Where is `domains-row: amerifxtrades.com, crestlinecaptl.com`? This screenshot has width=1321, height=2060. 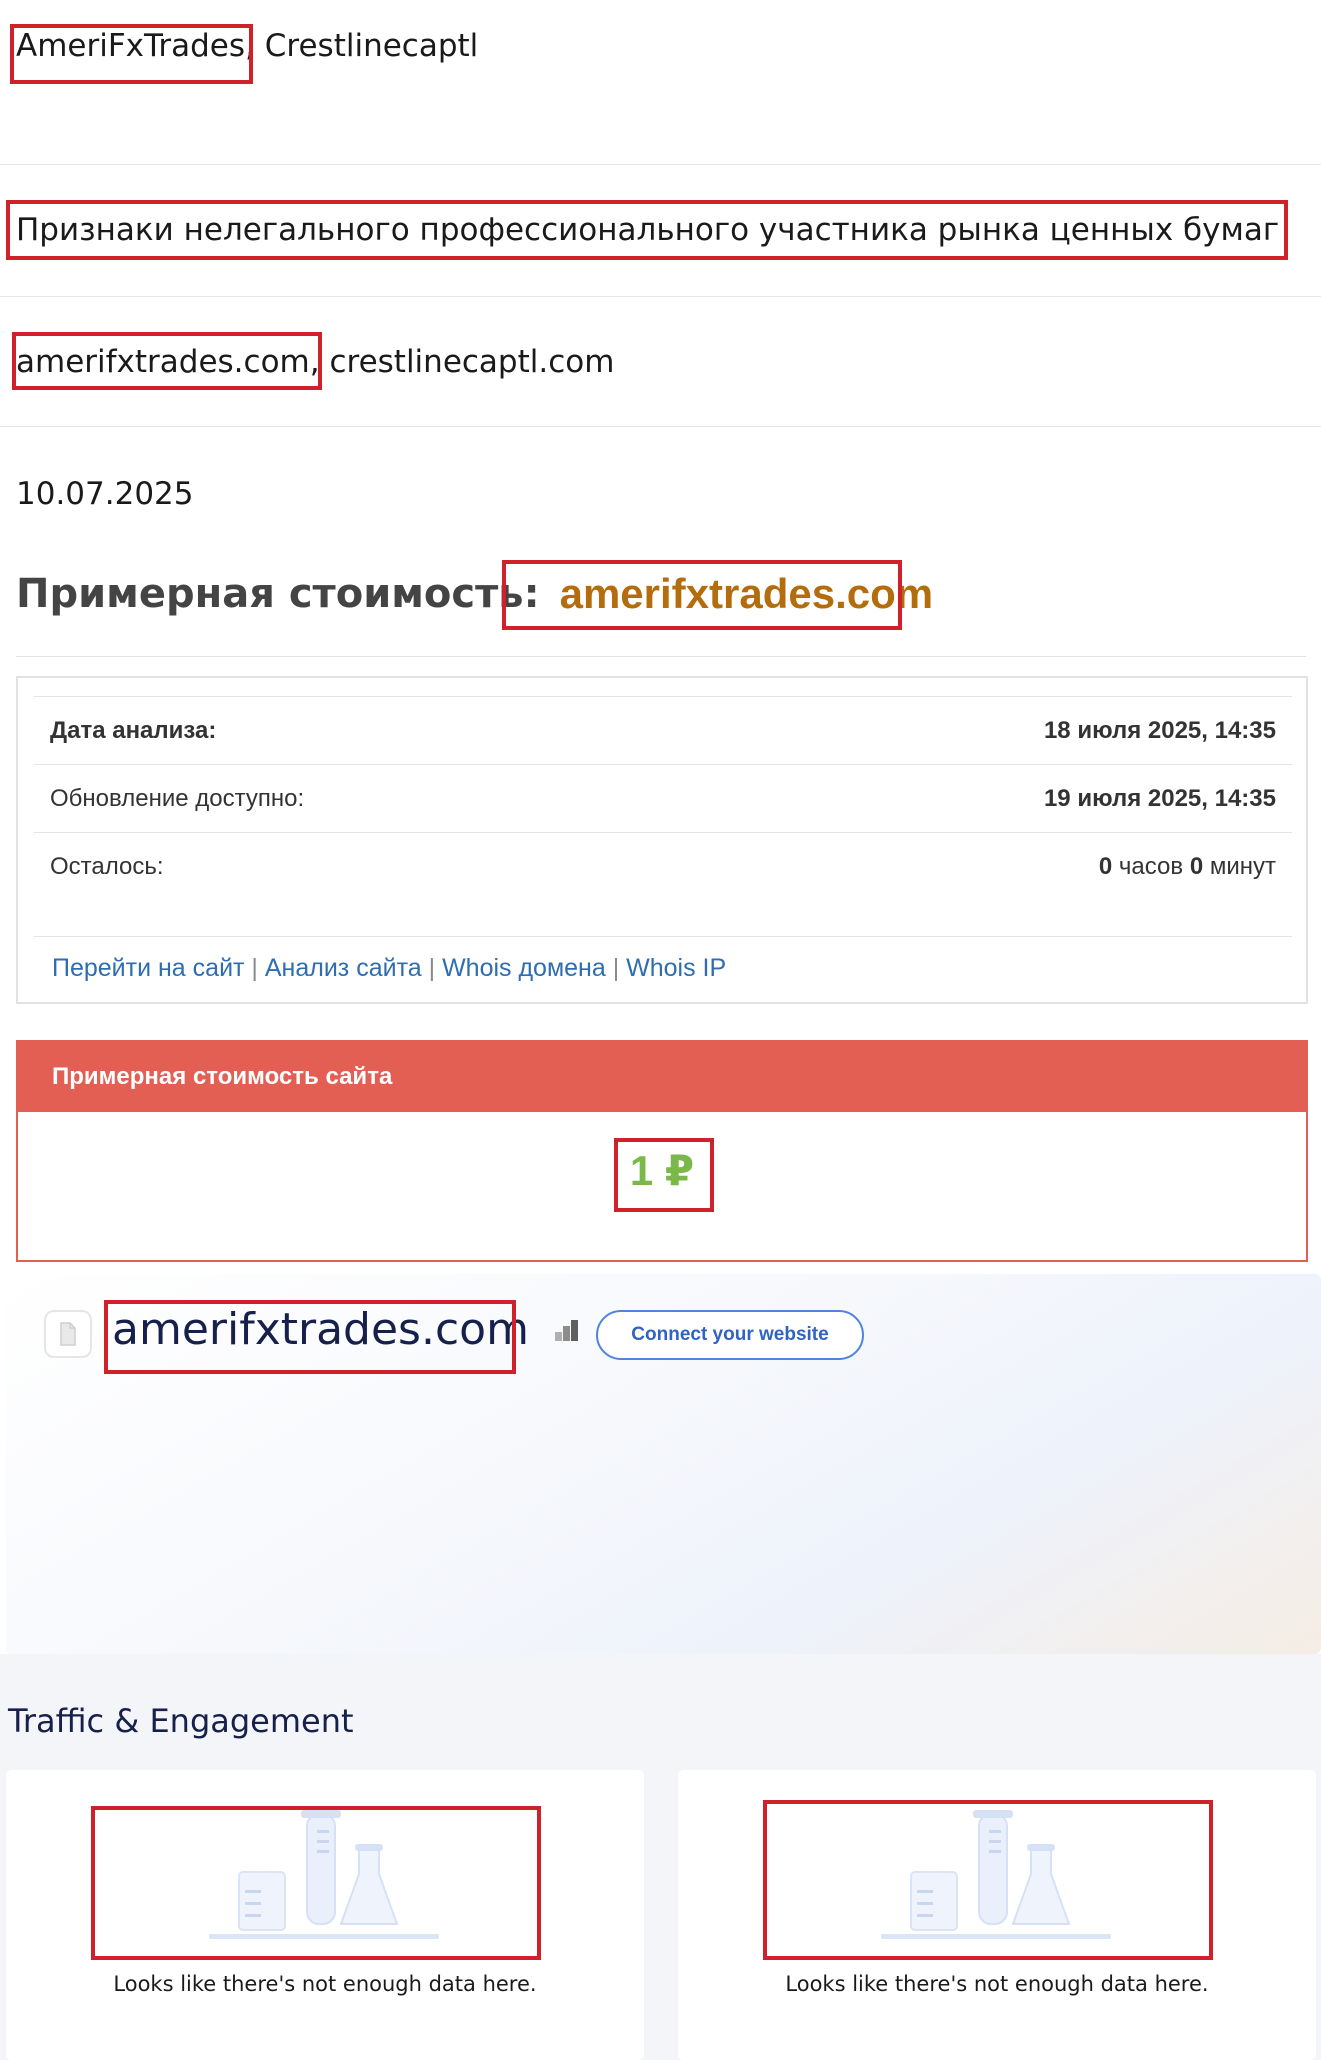
domains-row: amerifxtrades.com, crestlinecaptl.com is located at coordinates (315, 362).